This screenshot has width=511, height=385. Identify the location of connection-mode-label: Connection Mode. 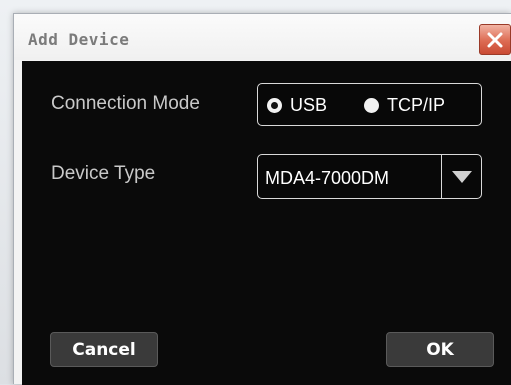
(125, 103).